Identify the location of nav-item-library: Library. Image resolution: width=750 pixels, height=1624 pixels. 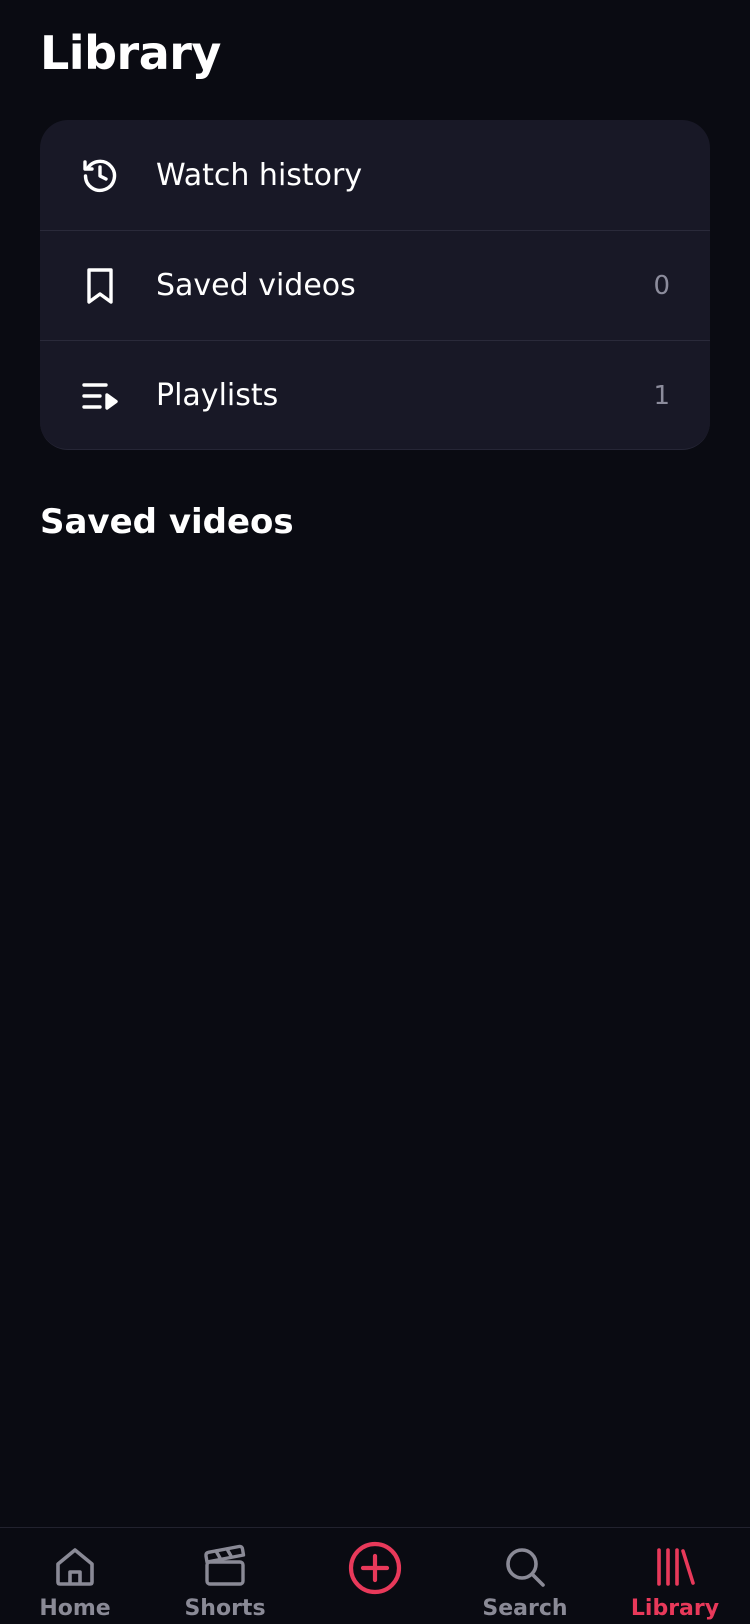
(675, 1576).